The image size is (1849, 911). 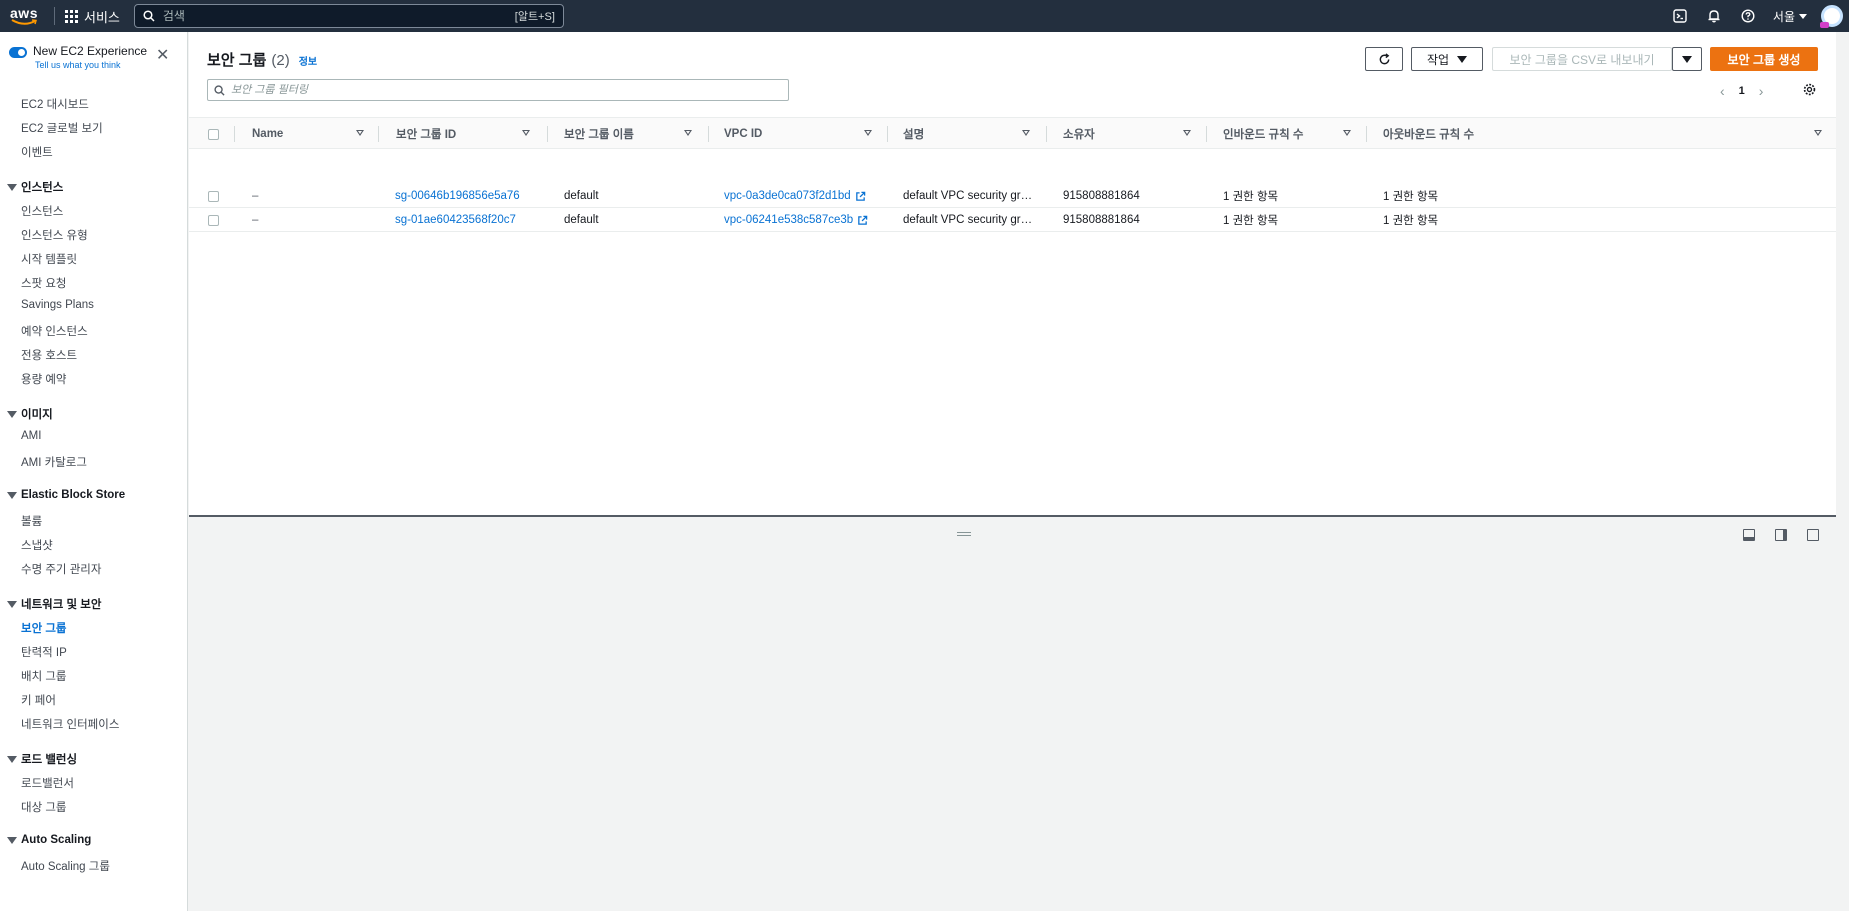 What do you see at coordinates (37, 152) in the screenshot?
I see `sidebar-item-events: 이벤트` at bounding box center [37, 152].